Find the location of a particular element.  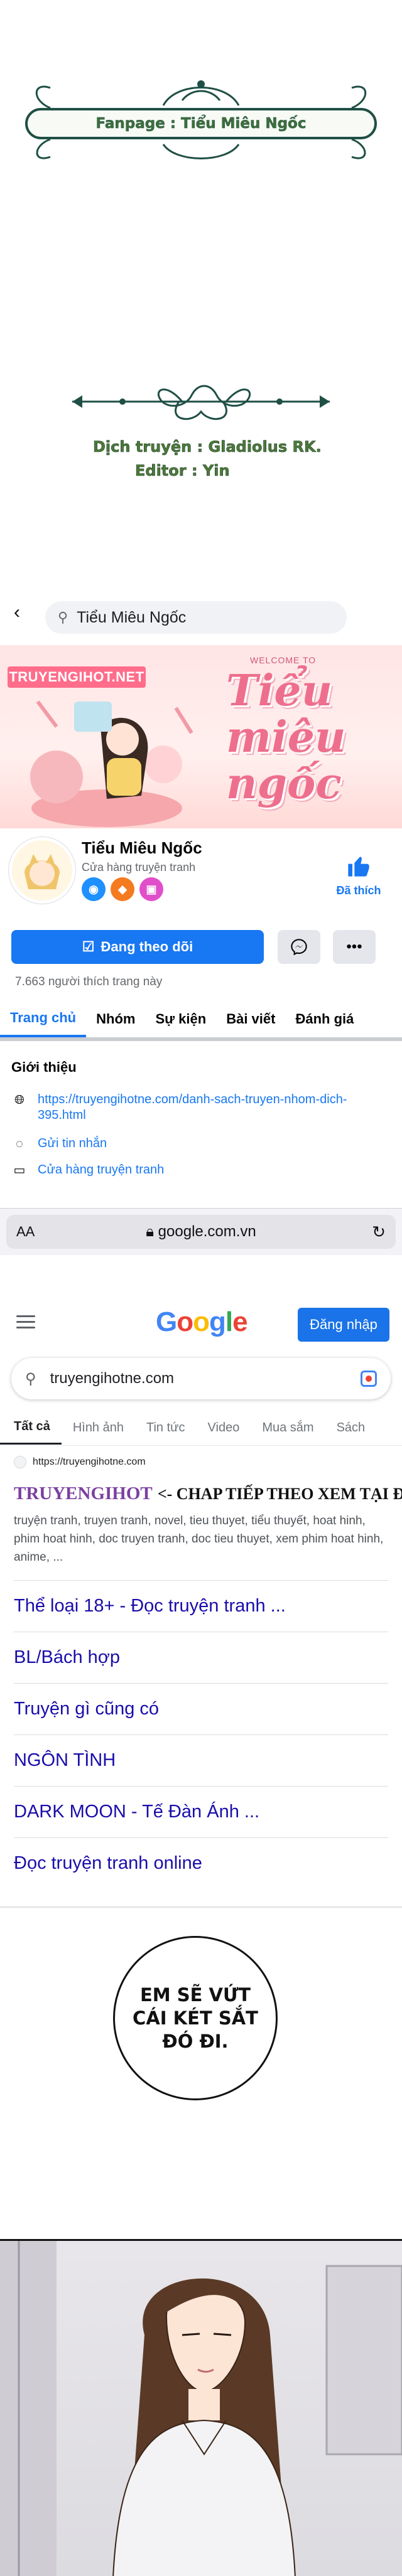

follow-check-icon: ☑ is located at coordinates (89, 947).